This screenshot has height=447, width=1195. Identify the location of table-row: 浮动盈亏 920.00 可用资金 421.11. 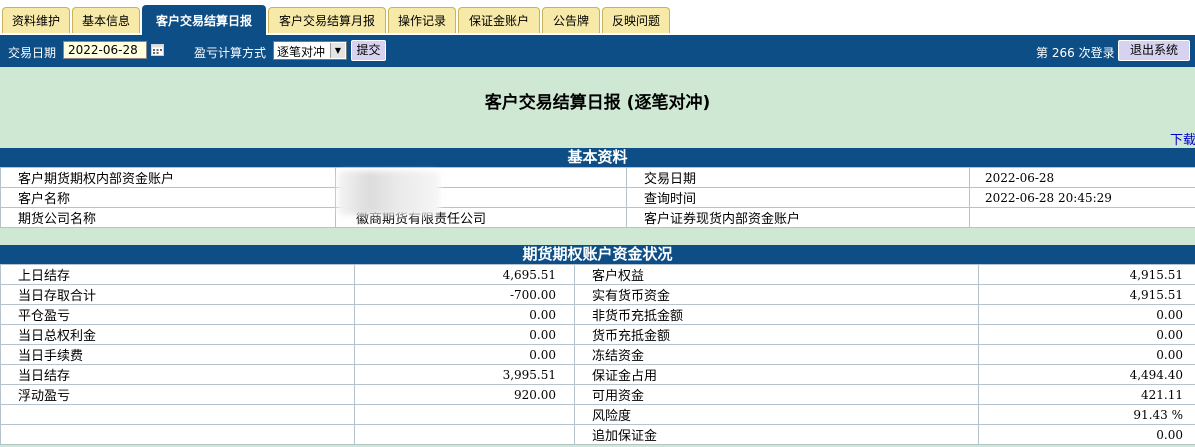
(597, 394).